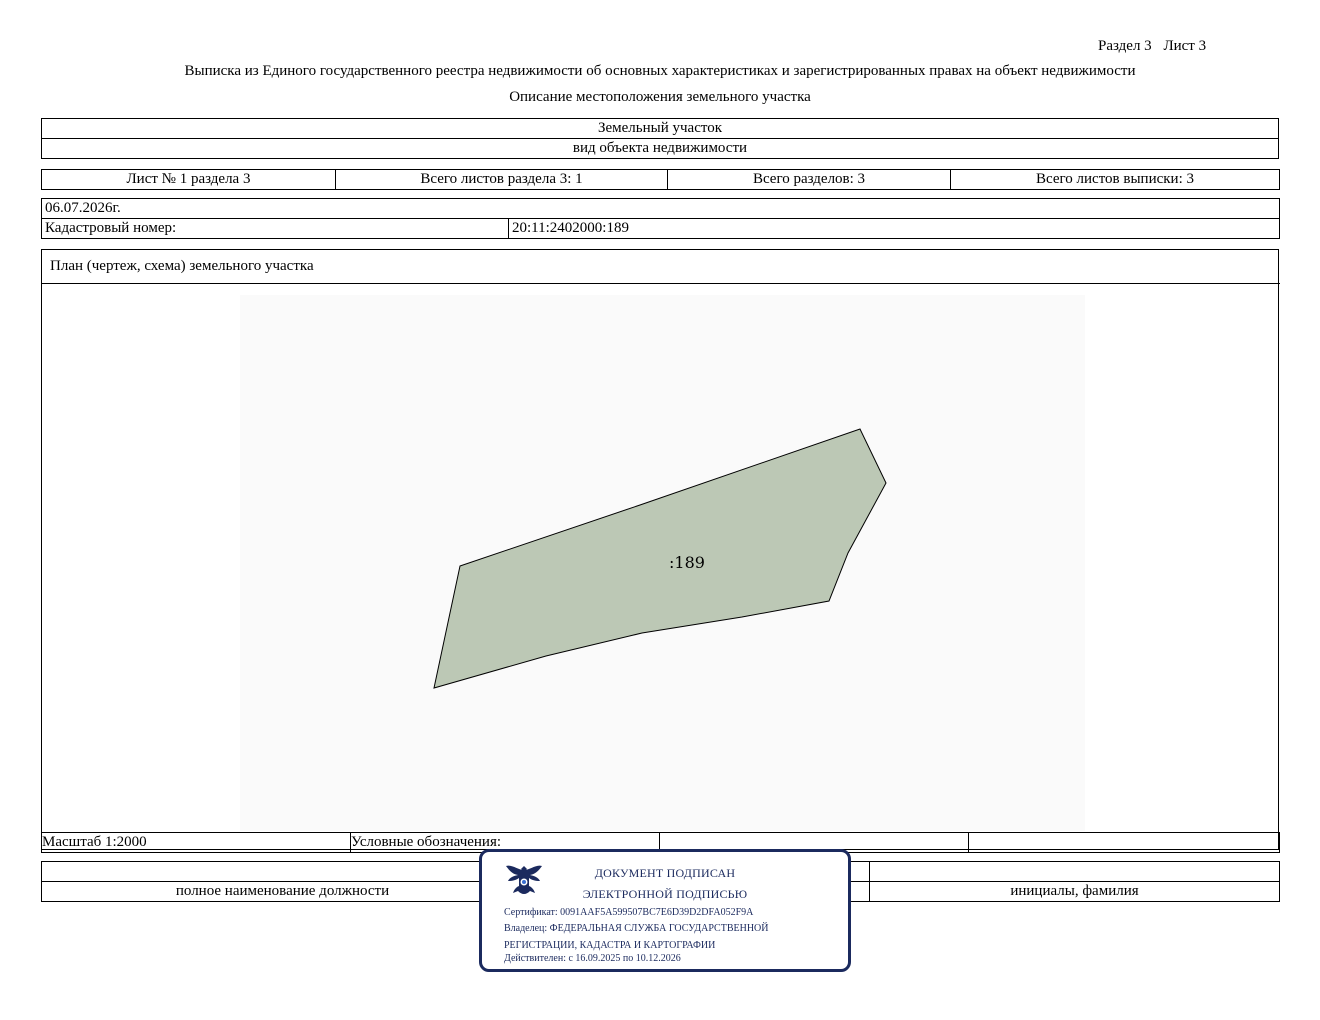  Describe the element at coordinates (282, 871) in the screenshot. I see `position-value` at that location.